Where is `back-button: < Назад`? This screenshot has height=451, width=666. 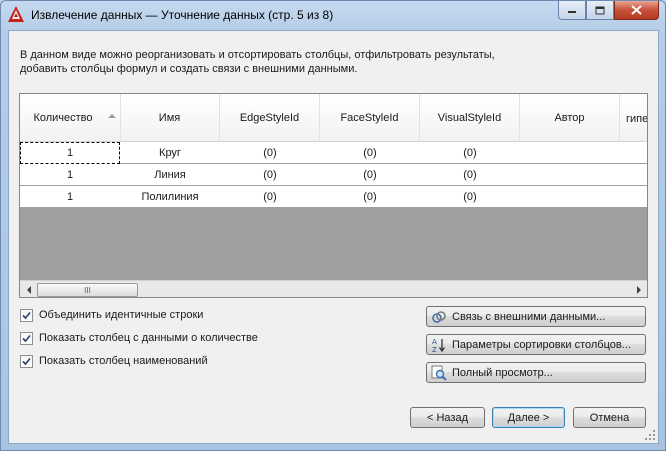
back-button: < Назад is located at coordinates (447, 417).